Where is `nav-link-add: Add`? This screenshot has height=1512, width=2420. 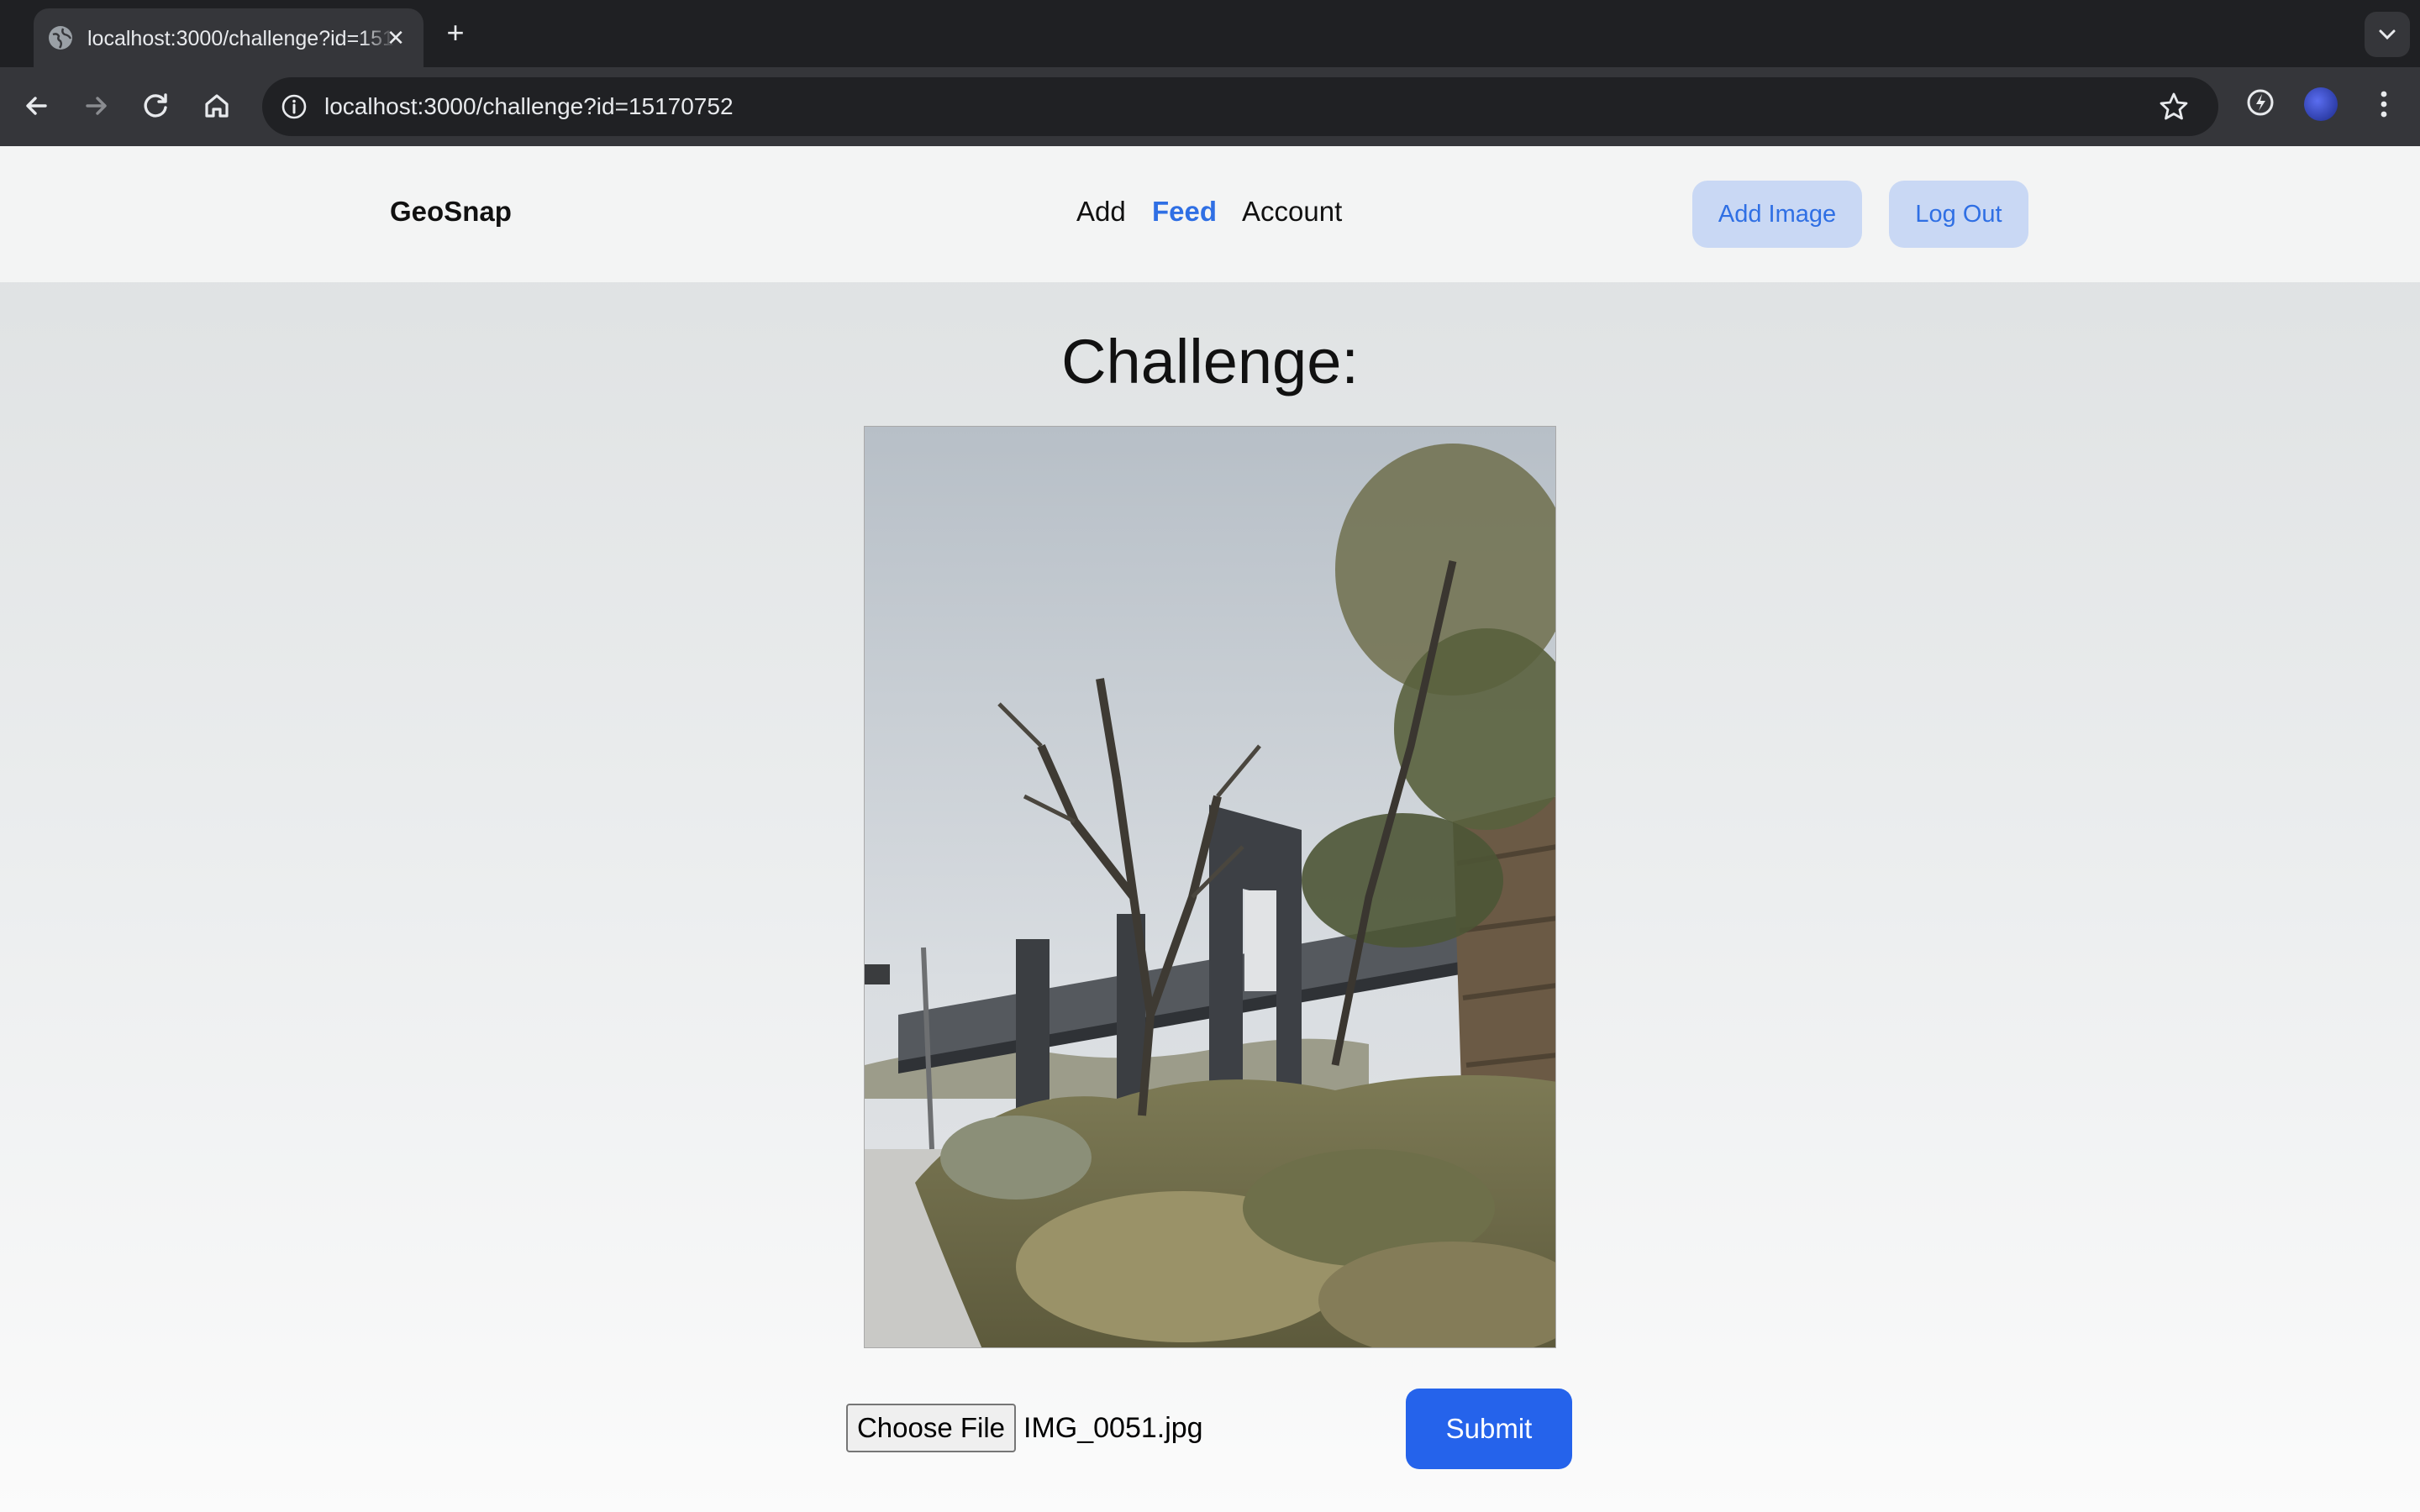 nav-link-add: Add is located at coordinates (1101, 211).